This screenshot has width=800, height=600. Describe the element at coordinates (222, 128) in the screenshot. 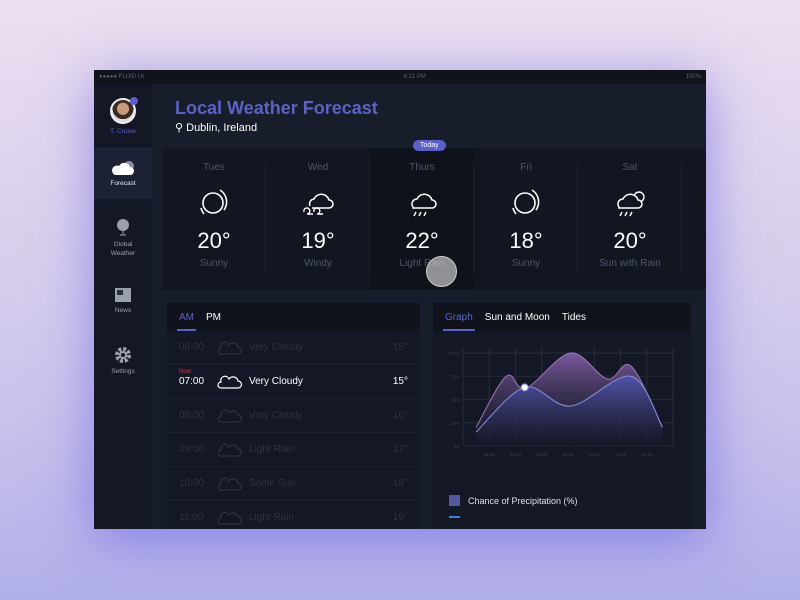

I see `location-text: Dublin, Ireland` at that location.